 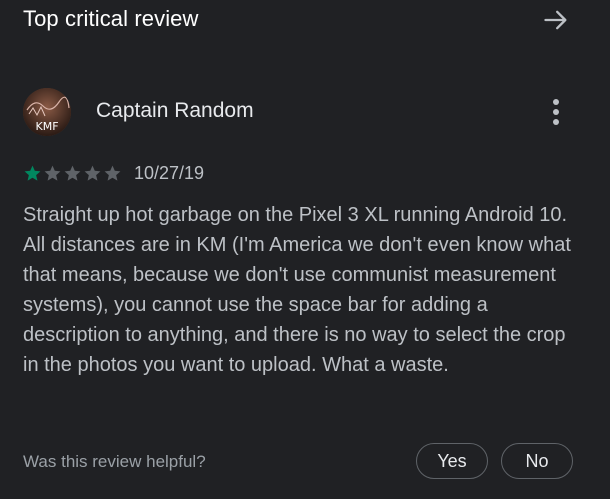 I want to click on more-vert-icon, so click(x=556, y=112).